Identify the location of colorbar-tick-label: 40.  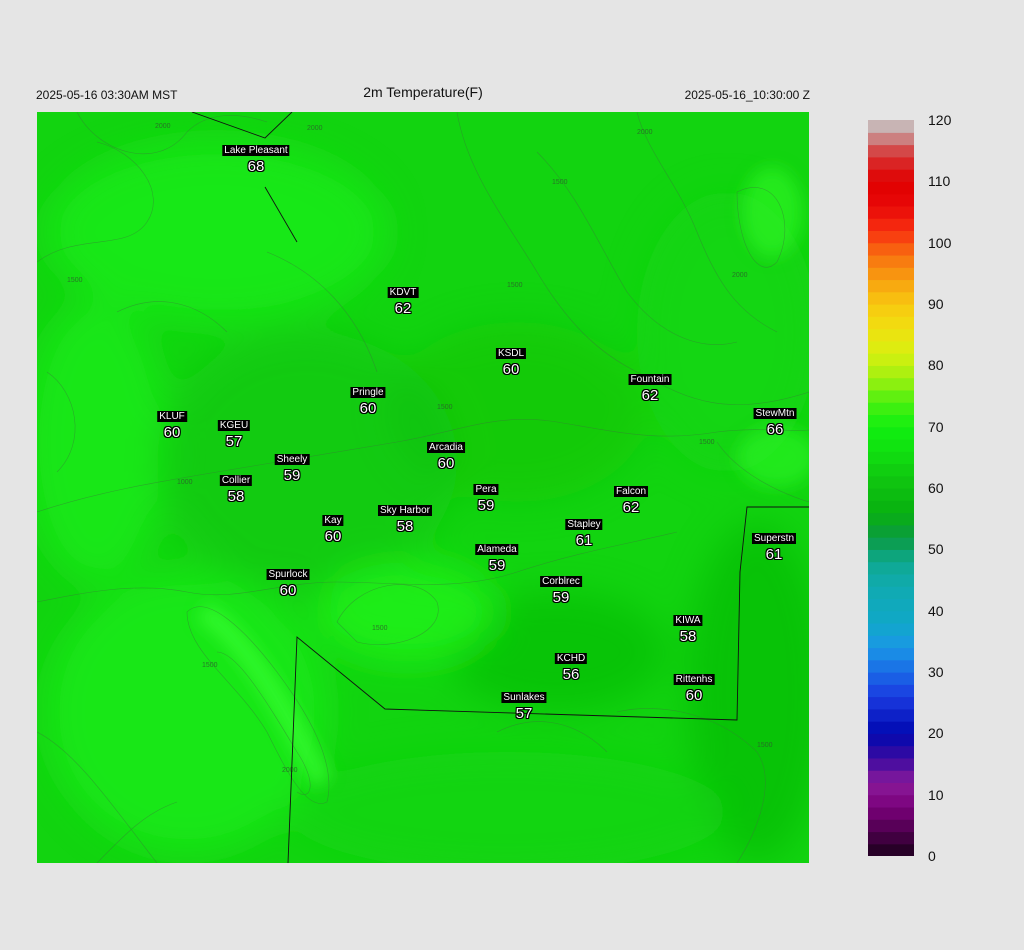
(936, 610).